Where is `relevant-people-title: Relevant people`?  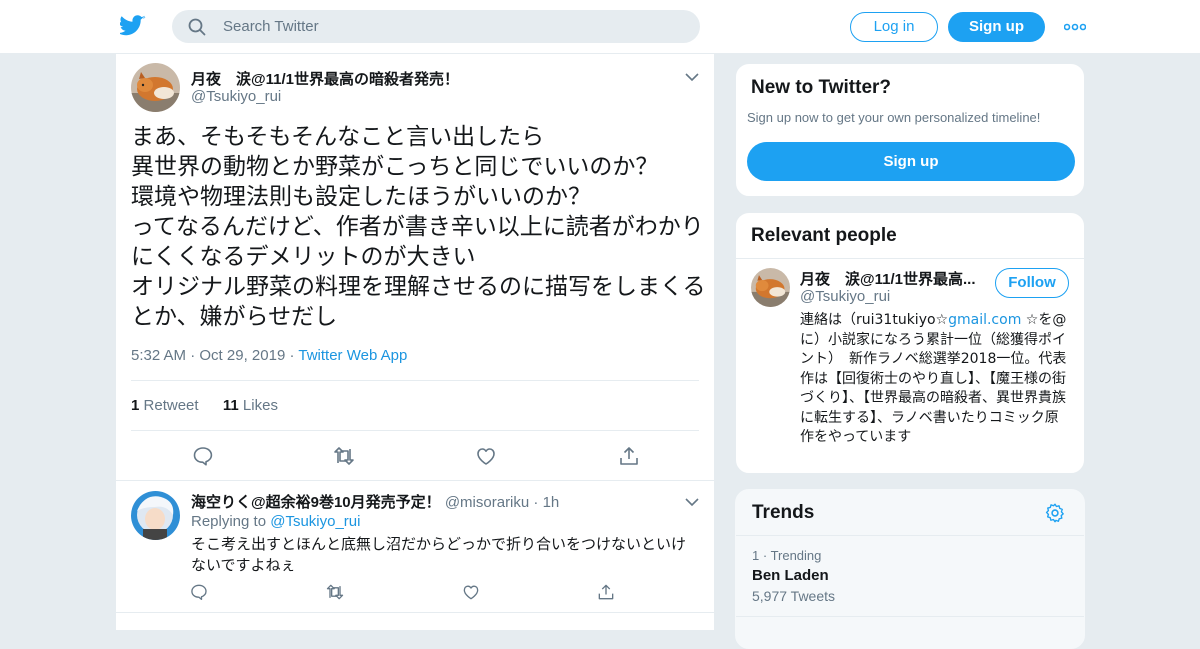
relevant-people-title: Relevant people is located at coordinates (824, 235).